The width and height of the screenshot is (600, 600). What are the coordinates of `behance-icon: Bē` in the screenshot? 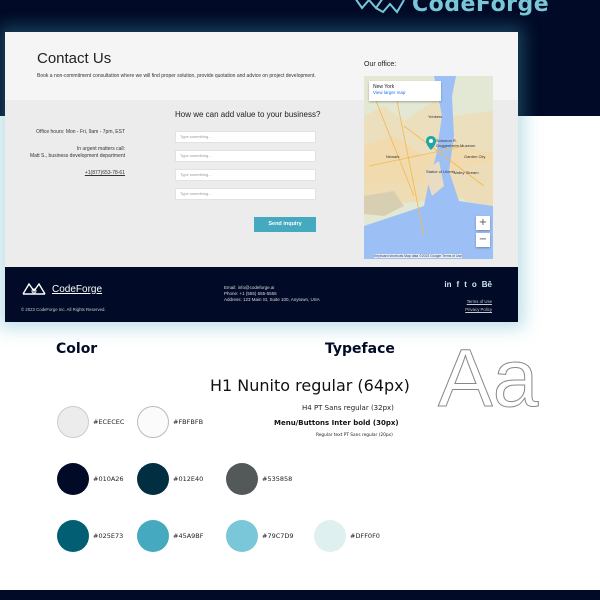 It's located at (487, 284).